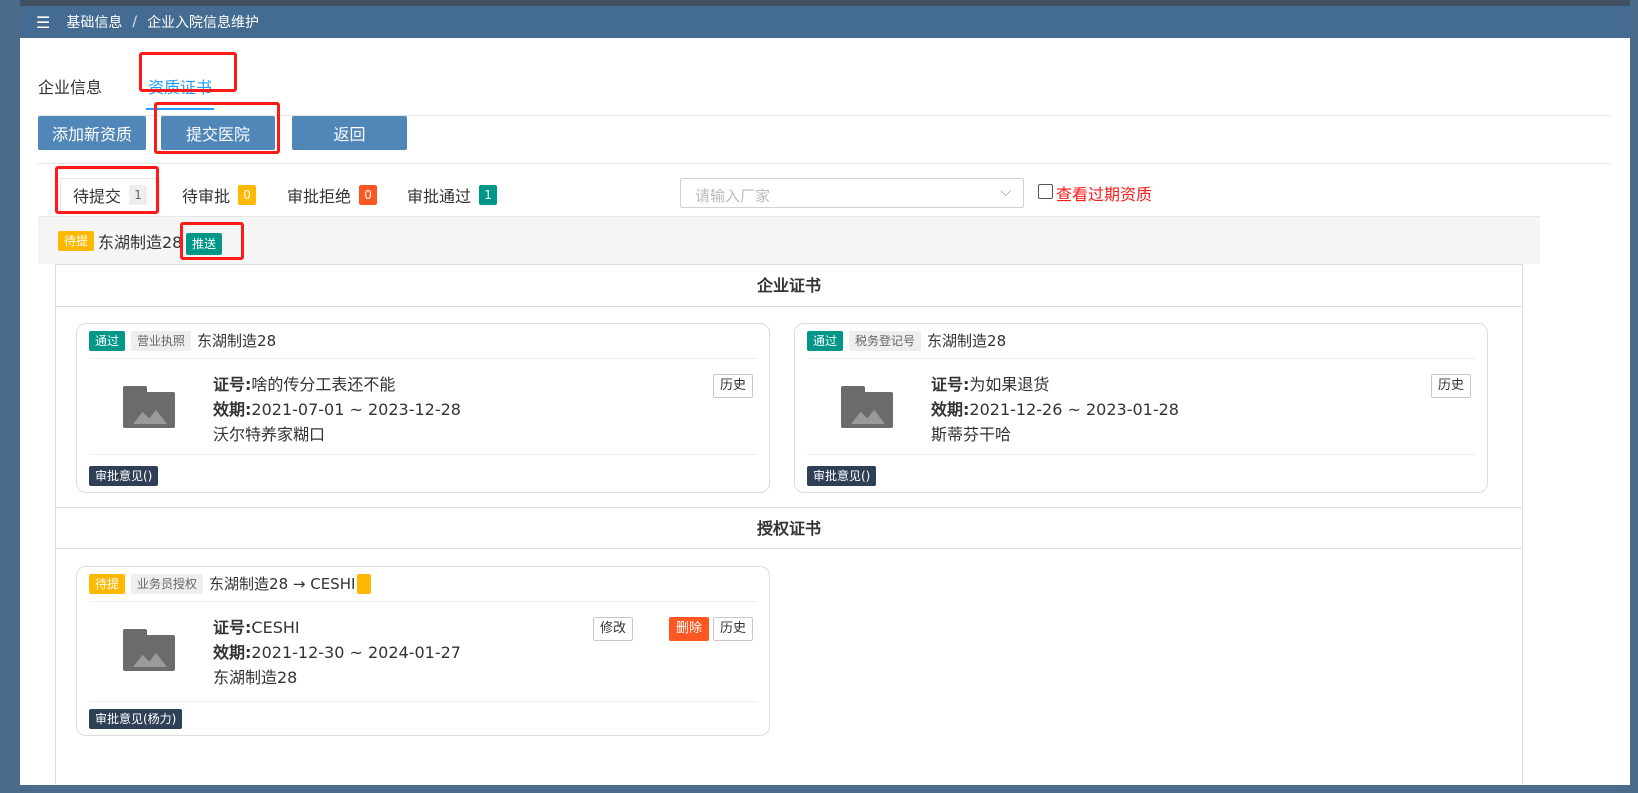 The image size is (1638, 793). What do you see at coordinates (612, 629) in the screenshot?
I see `edit-button: 修改` at bounding box center [612, 629].